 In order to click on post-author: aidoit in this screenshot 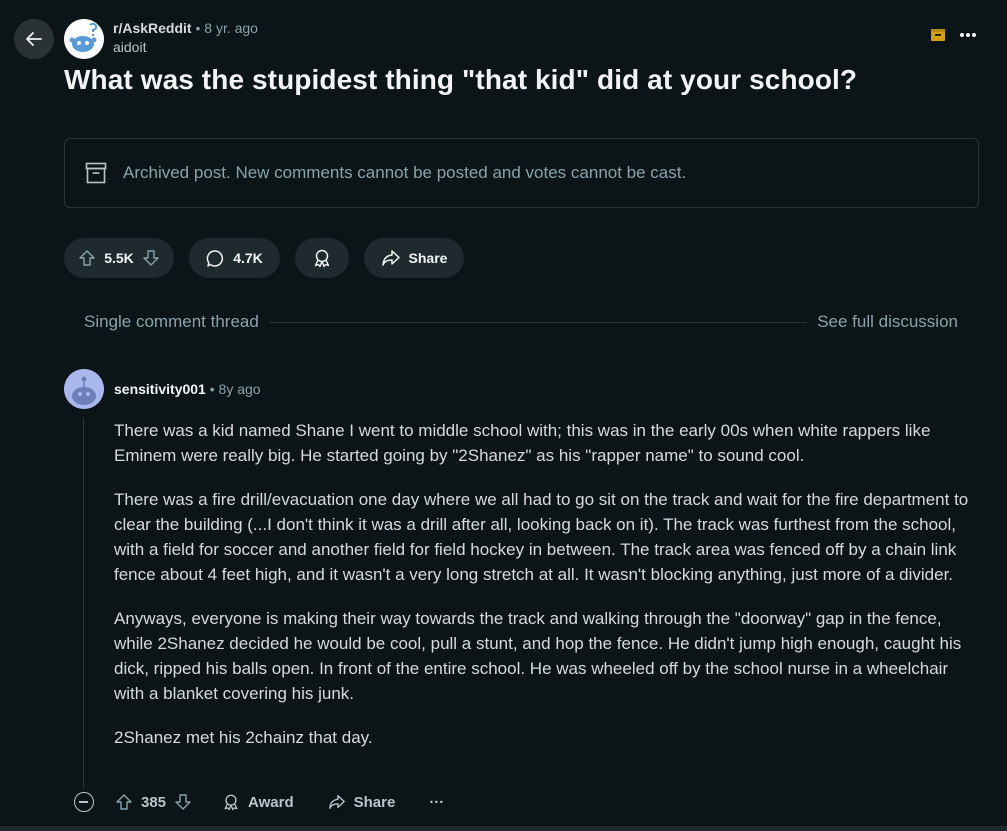, I will do `click(185, 47)`.